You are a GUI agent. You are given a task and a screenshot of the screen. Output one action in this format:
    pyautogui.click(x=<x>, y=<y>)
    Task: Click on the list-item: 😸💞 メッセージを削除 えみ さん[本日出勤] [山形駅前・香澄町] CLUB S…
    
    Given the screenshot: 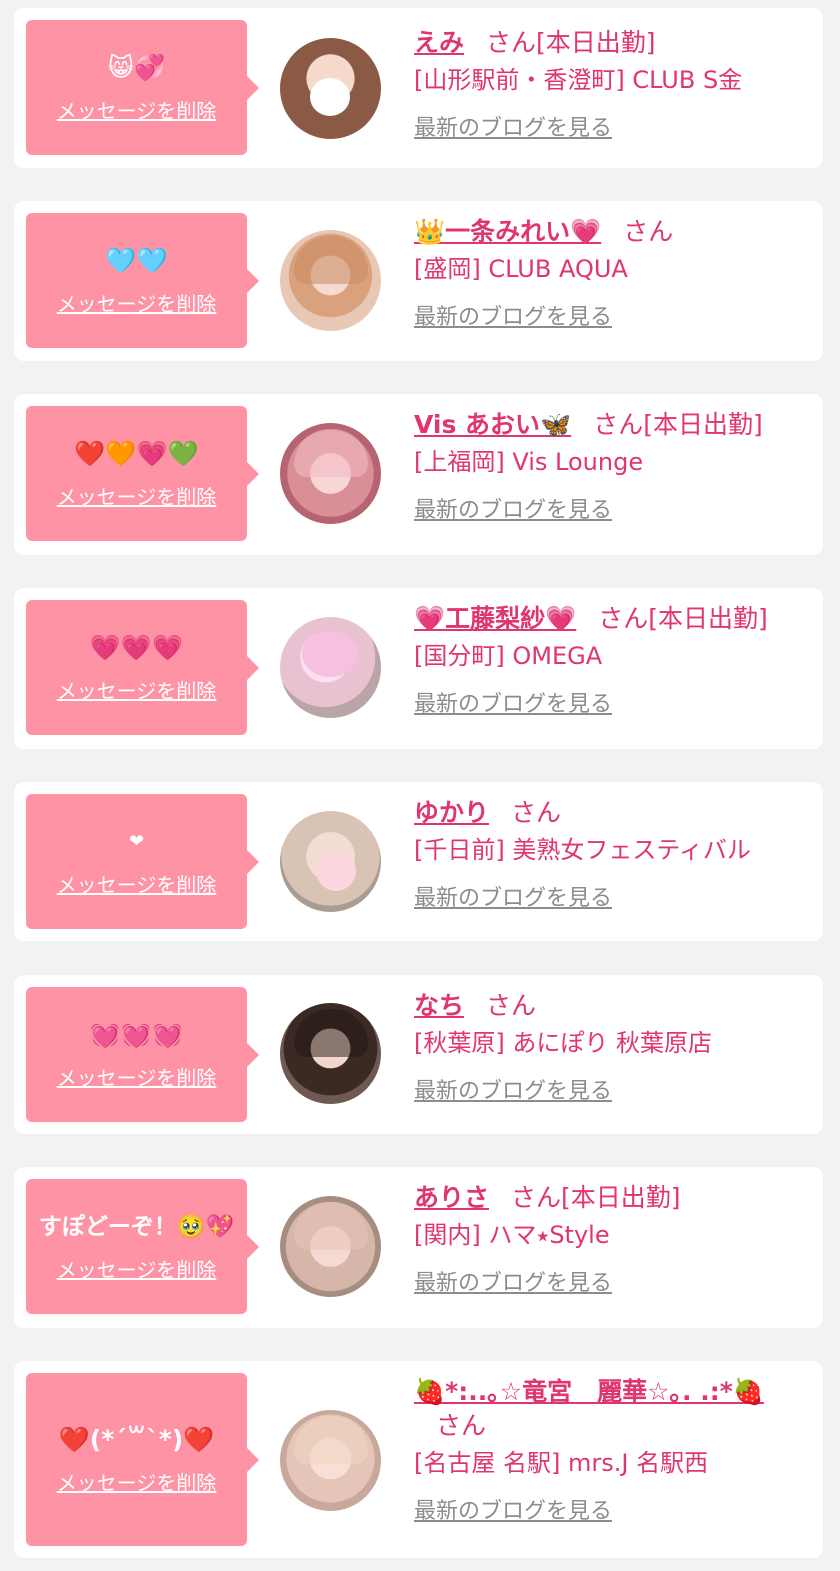 What is the action you would take?
    pyautogui.click(x=418, y=88)
    